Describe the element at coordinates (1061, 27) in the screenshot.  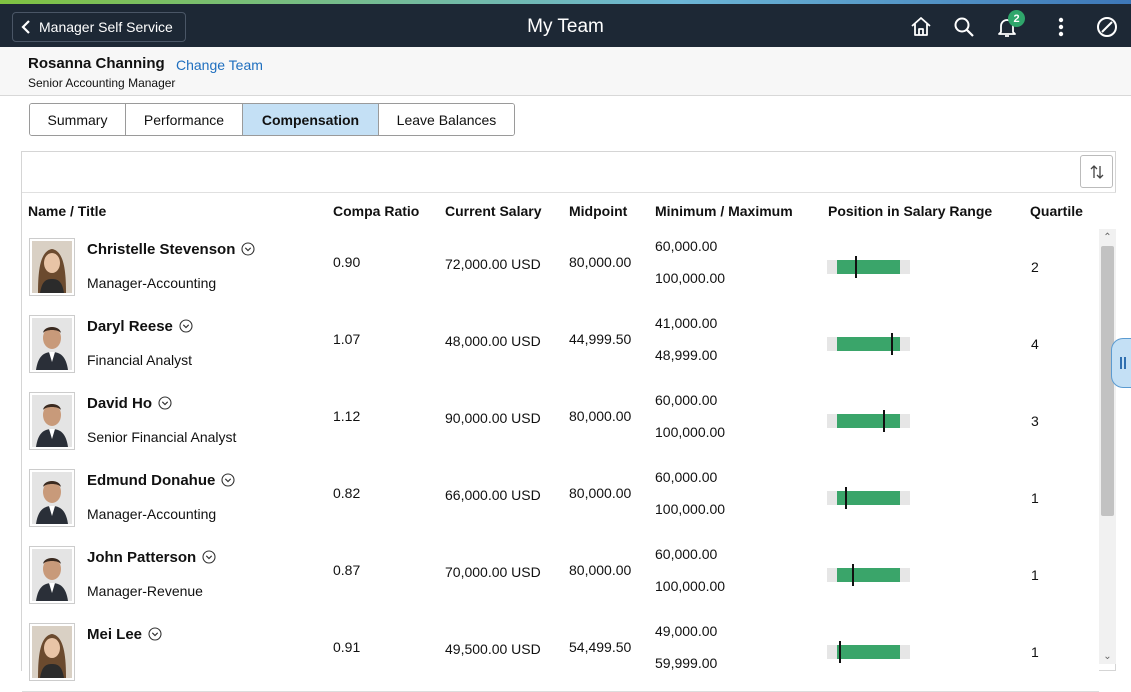
I see `actions-menu-button` at that location.